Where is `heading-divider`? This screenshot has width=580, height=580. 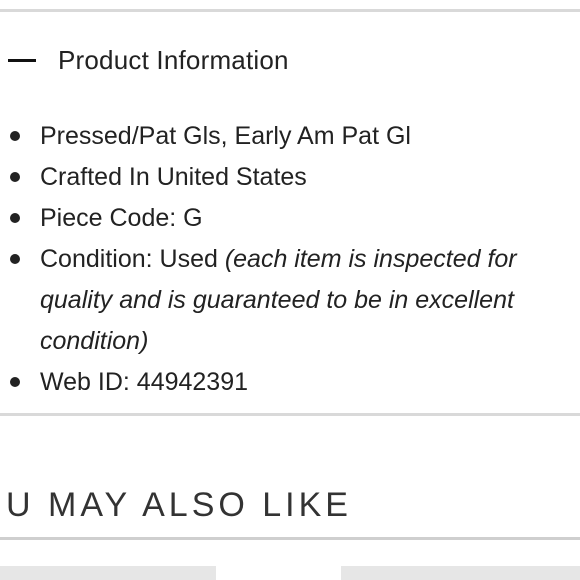 heading-divider is located at coordinates (290, 538).